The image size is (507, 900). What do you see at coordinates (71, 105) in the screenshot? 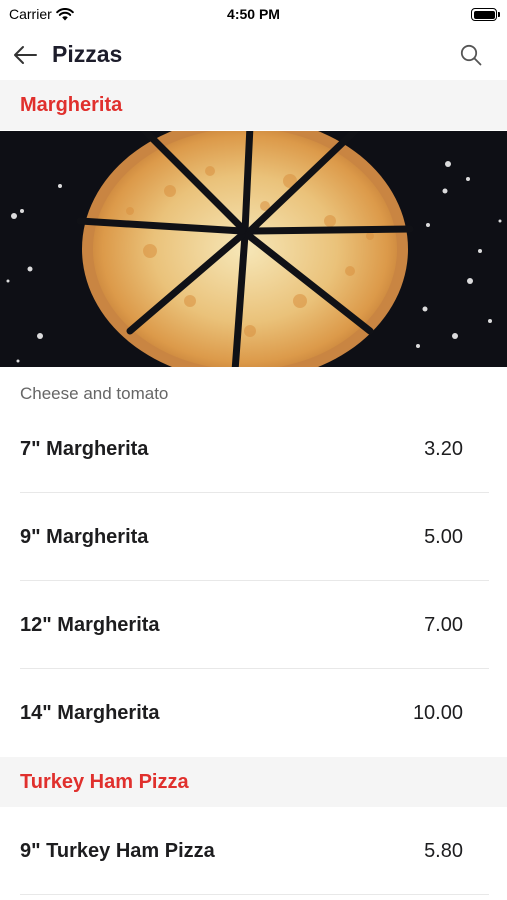
I see `section-title: Margherita` at bounding box center [71, 105].